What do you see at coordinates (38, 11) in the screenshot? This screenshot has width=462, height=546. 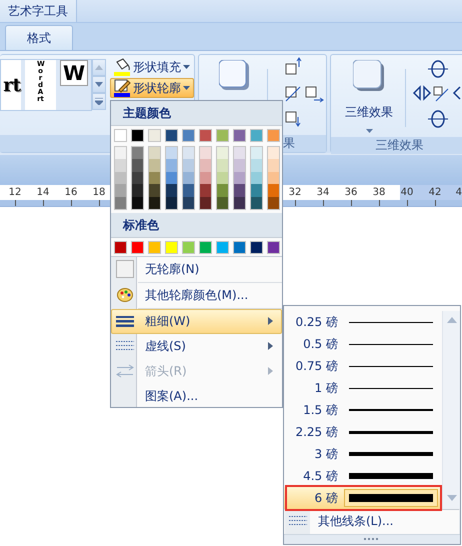 I see `contextual-tab-label: 艺术字工具` at bounding box center [38, 11].